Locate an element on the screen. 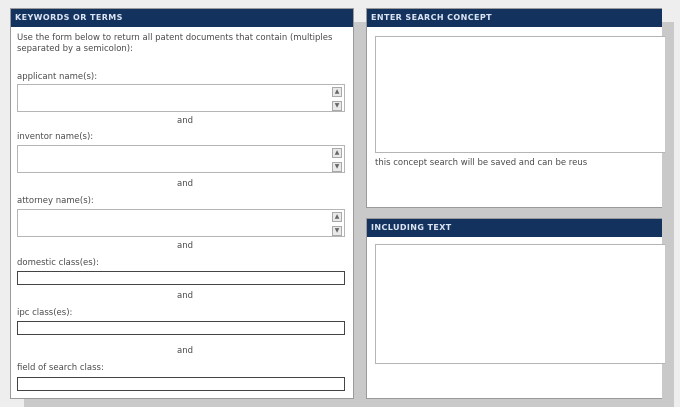  inventor-label: inventor name(s): is located at coordinates (55, 137).